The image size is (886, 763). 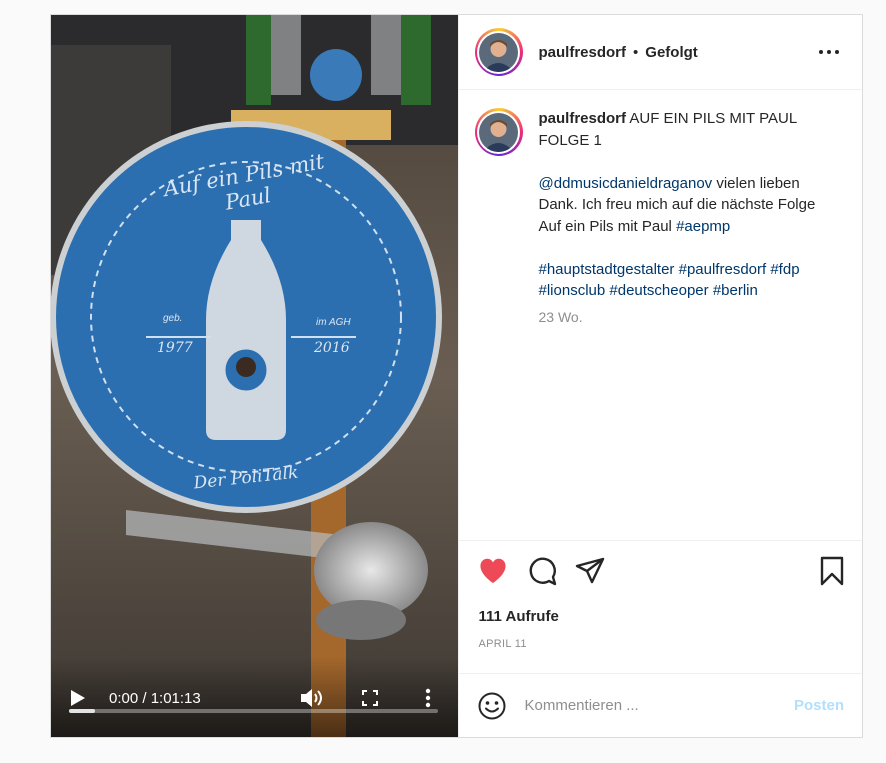 What do you see at coordinates (155, 698) in the screenshot?
I see `video-time: 0:00 / 1:01:13` at bounding box center [155, 698].